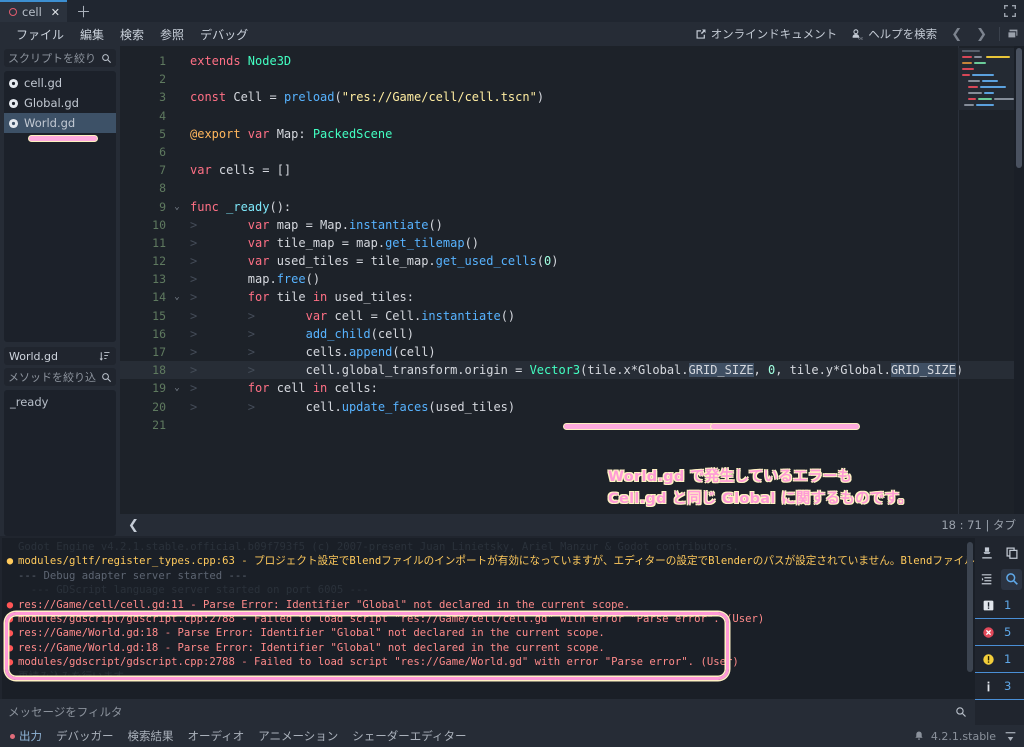 The width and height of the screenshot is (1024, 747). I want to click on copy-output-button, so click(1011, 553).